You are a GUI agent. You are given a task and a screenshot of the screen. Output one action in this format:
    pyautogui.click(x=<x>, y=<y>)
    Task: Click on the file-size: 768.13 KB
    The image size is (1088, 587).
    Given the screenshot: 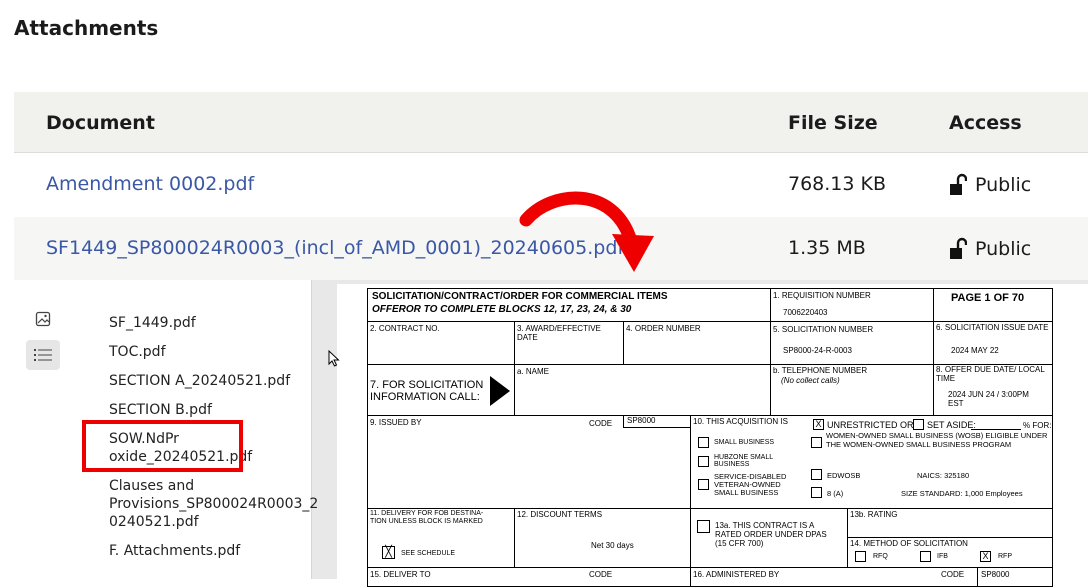 What is the action you would take?
    pyautogui.click(x=837, y=184)
    